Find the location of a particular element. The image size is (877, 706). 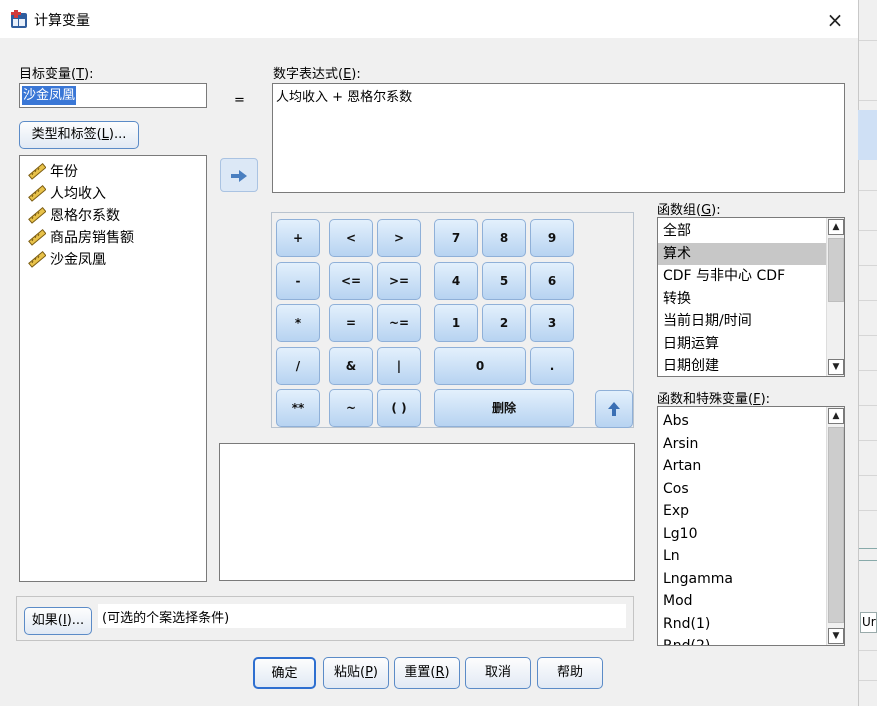

function-item: Arsin is located at coordinates (742, 444).